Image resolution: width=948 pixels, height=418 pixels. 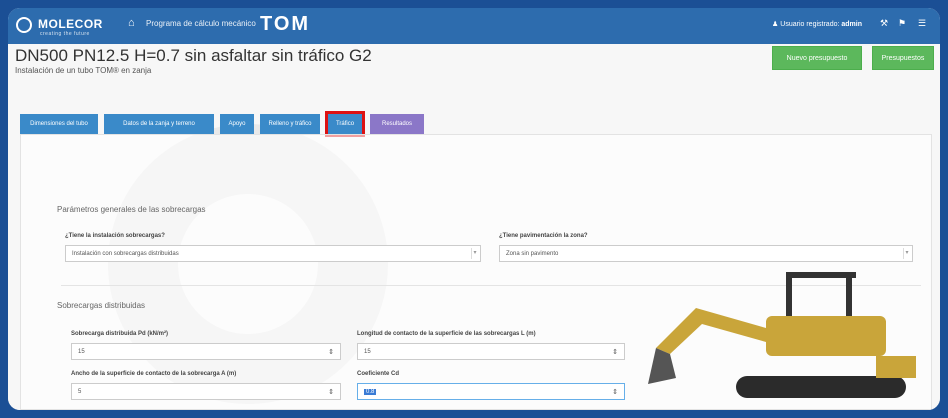 What do you see at coordinates (821, 275) in the screenshot?
I see `cab-roof` at bounding box center [821, 275].